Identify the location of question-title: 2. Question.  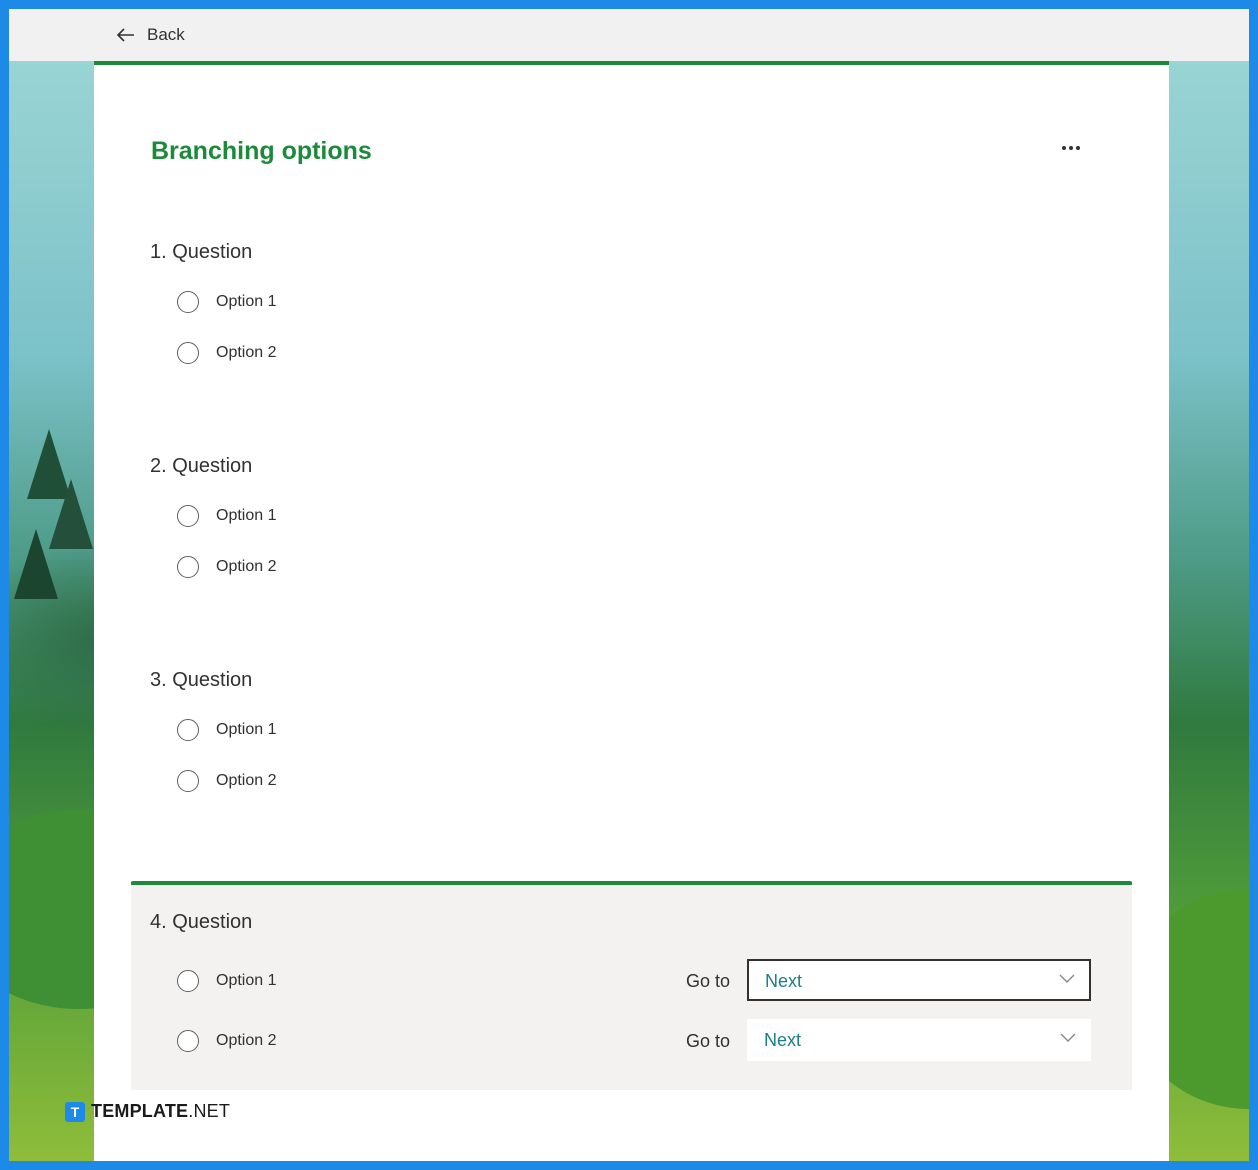
(201, 466).